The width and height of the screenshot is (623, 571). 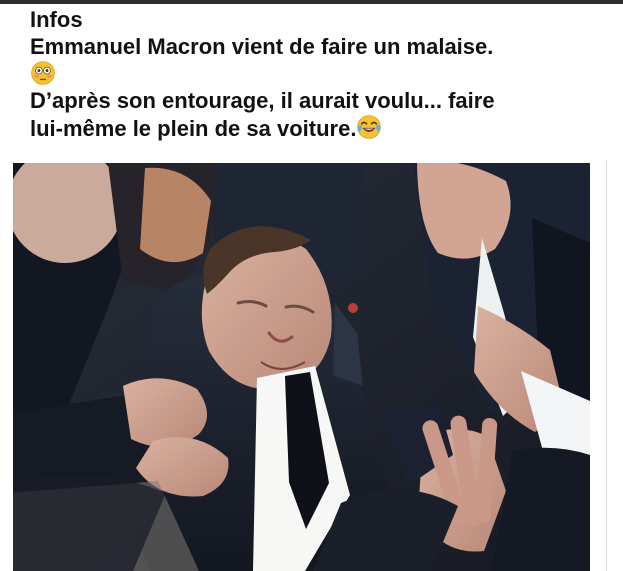 I want to click on flushed-face-icon, so click(x=43, y=73).